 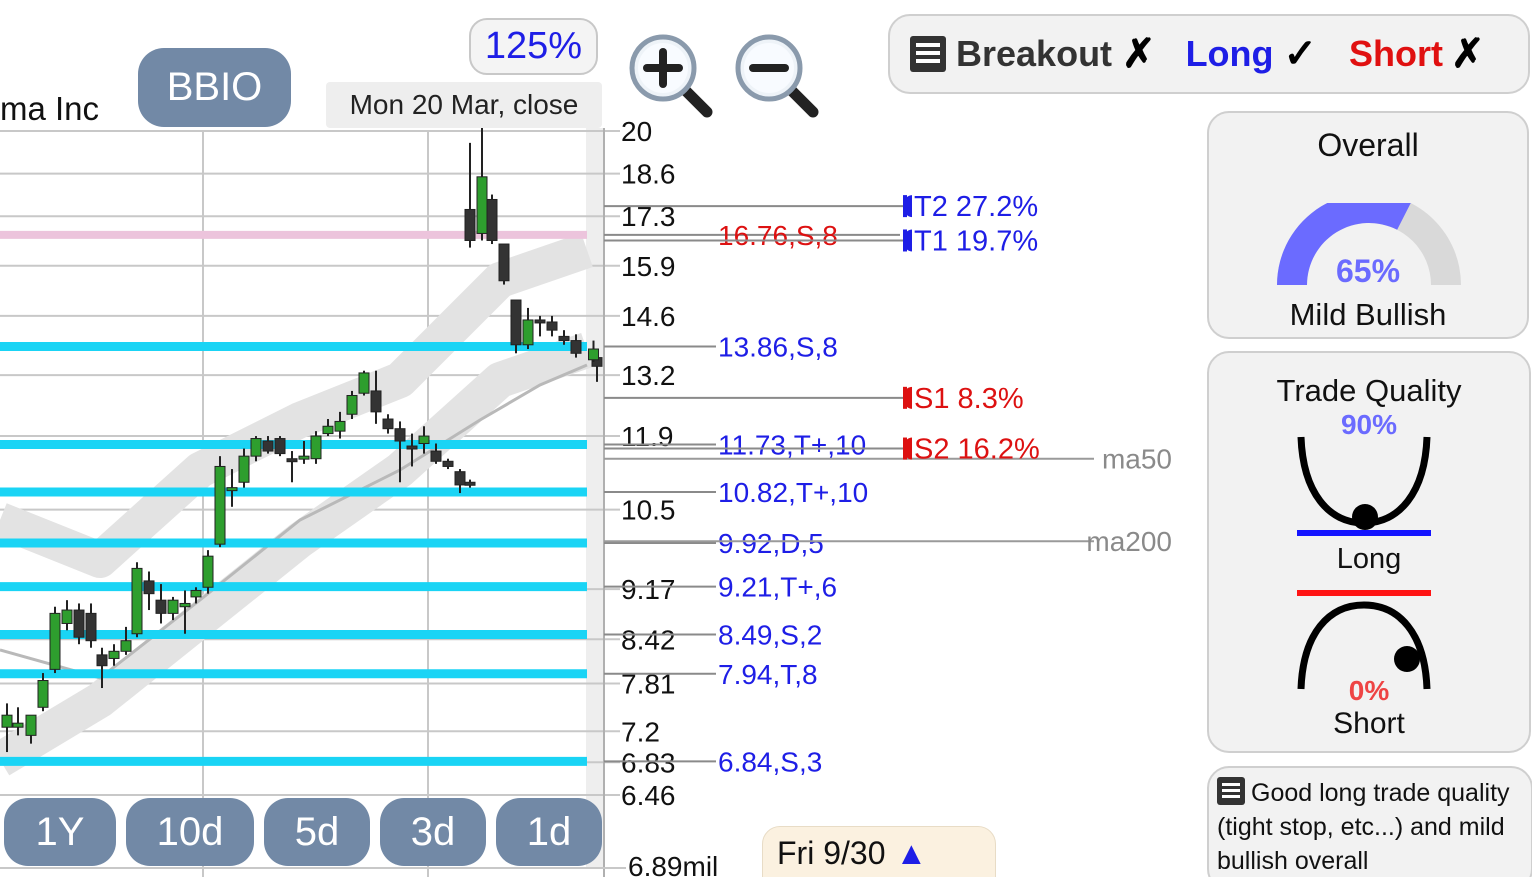 I want to click on y-tick-label: 15.9, so click(x=648, y=266).